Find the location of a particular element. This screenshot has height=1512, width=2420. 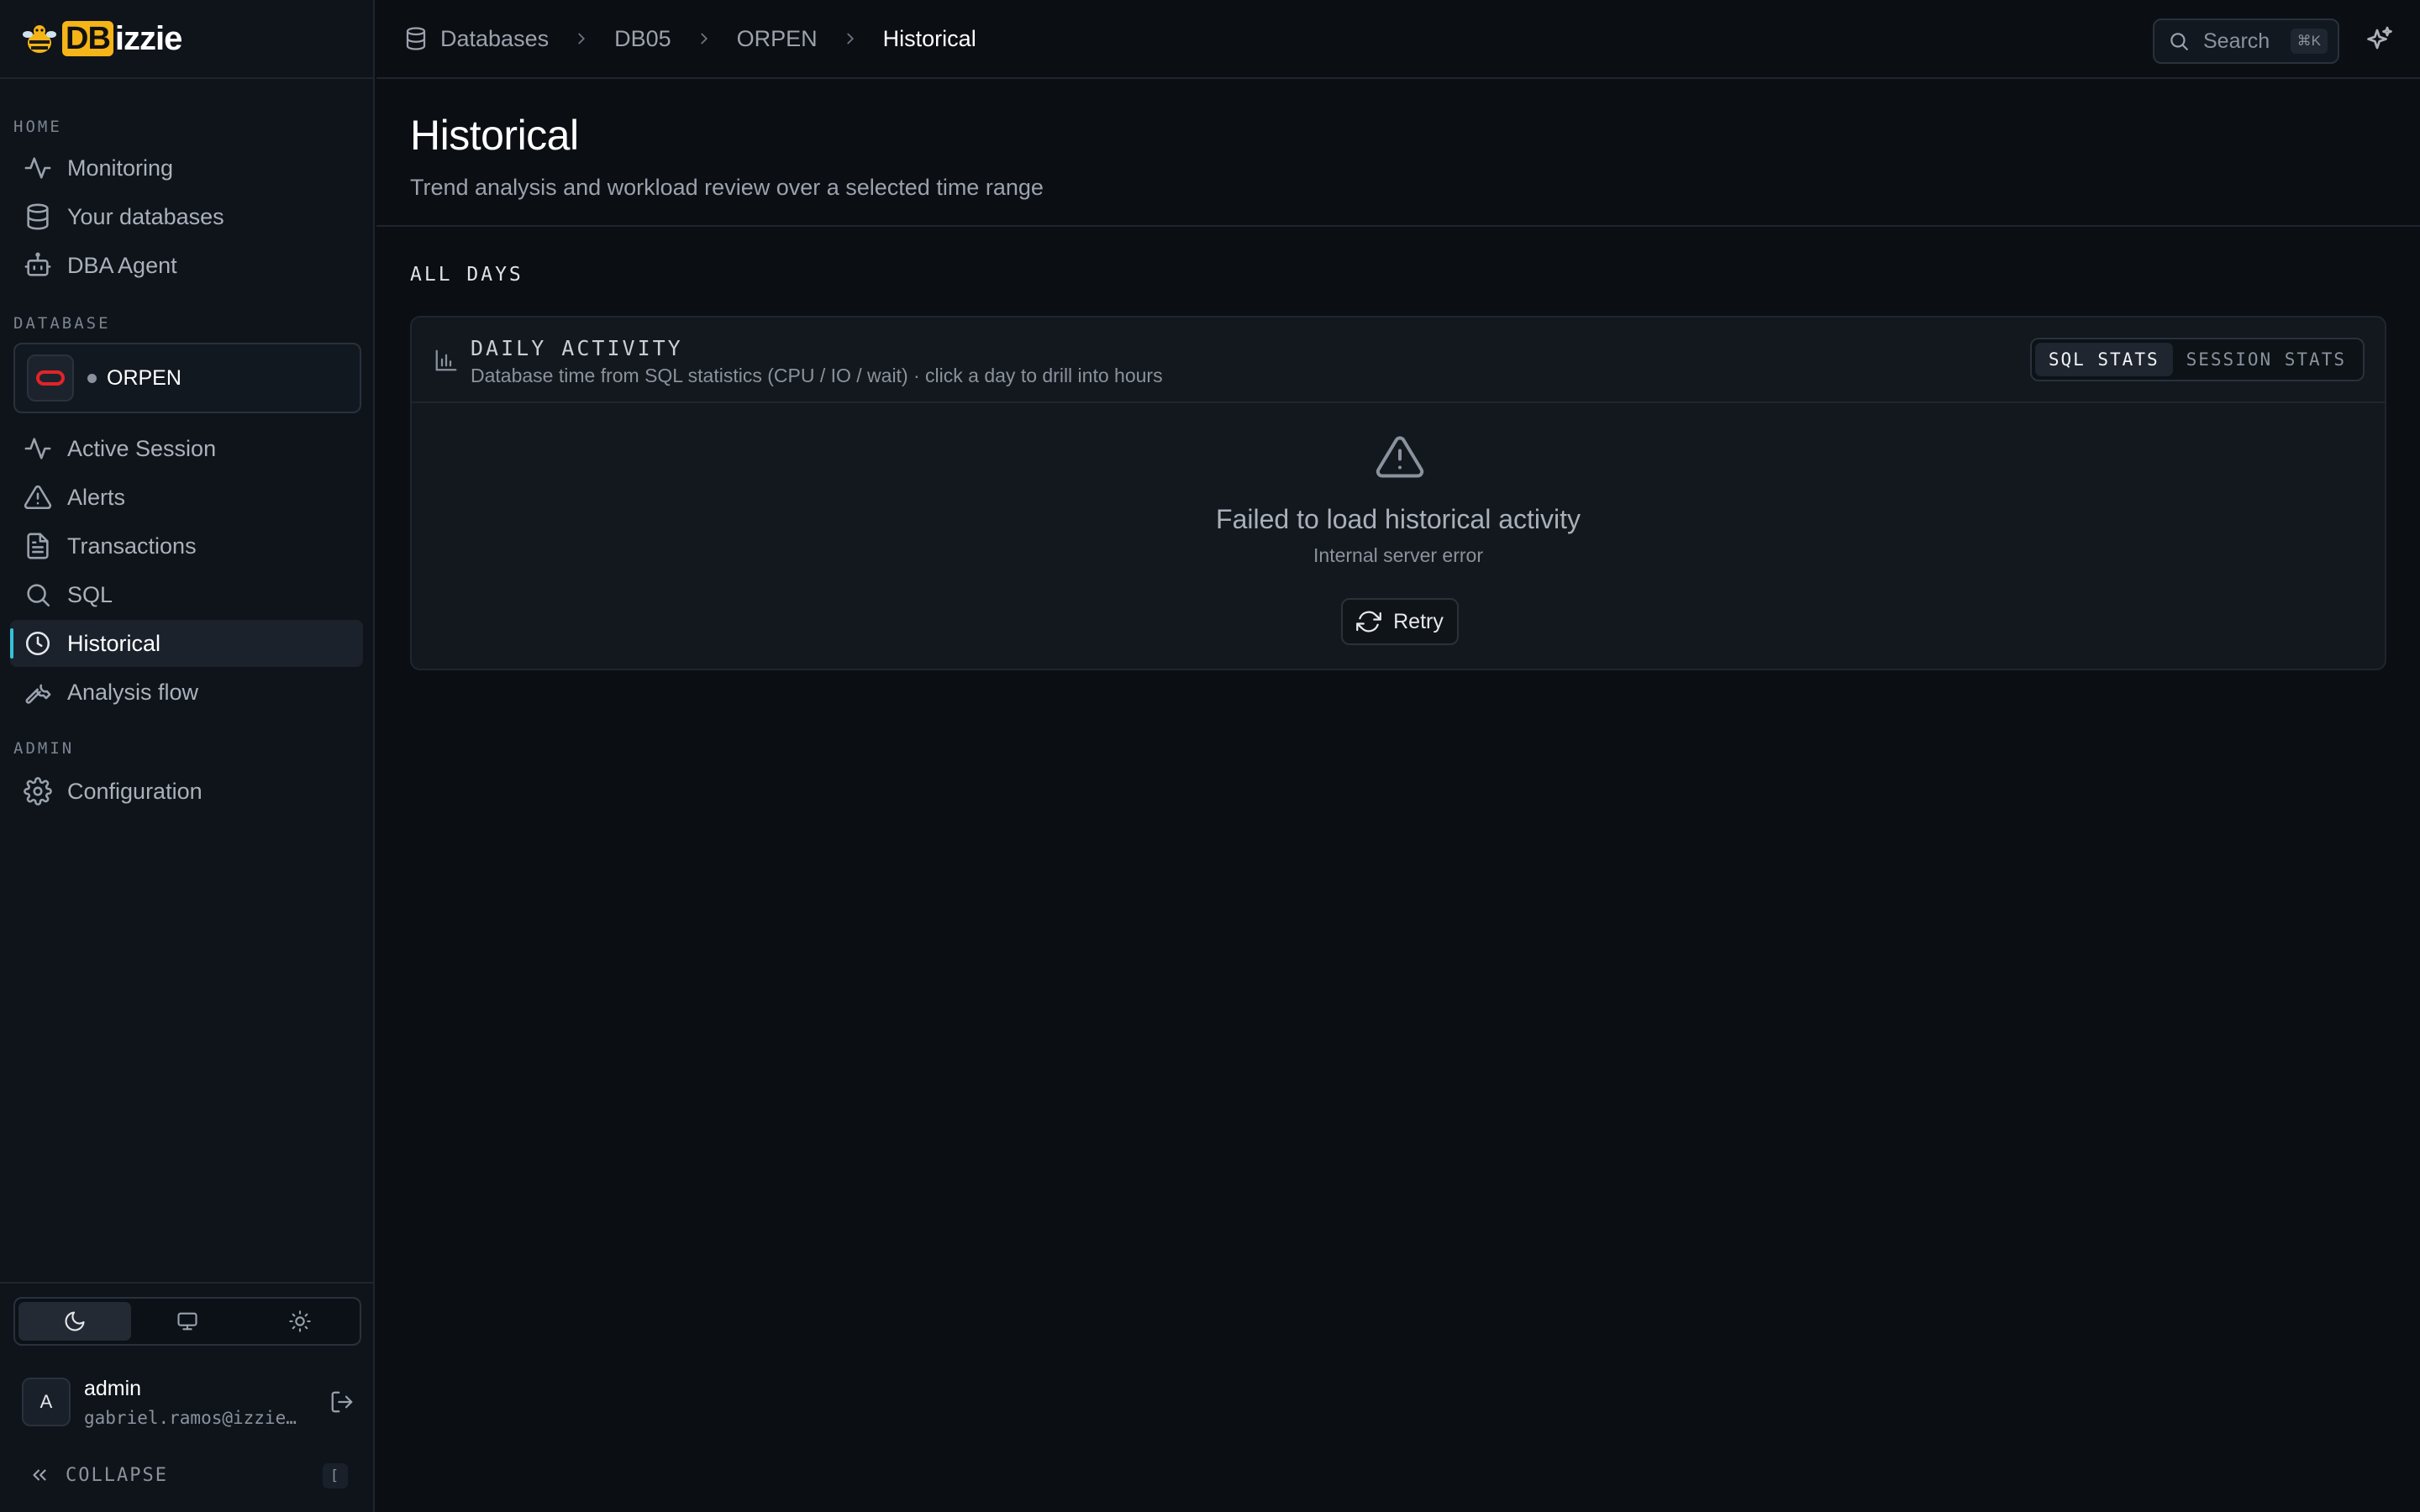

brand-suffix: izzie is located at coordinates (148, 38).